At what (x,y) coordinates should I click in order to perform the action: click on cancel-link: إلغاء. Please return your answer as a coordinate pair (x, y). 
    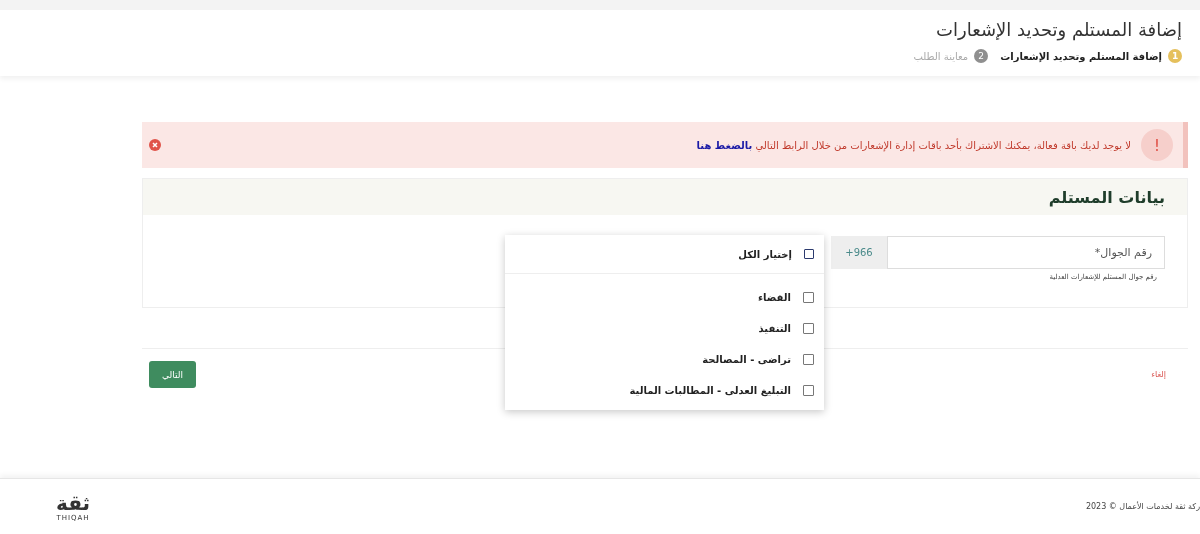
    Looking at the image, I should click on (1158, 374).